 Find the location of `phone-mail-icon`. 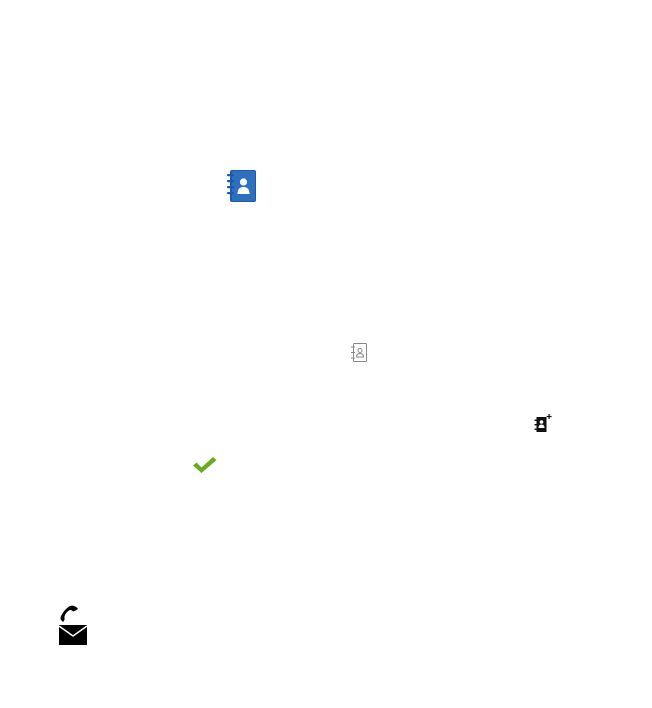

phone-mail-icon is located at coordinates (73, 625).